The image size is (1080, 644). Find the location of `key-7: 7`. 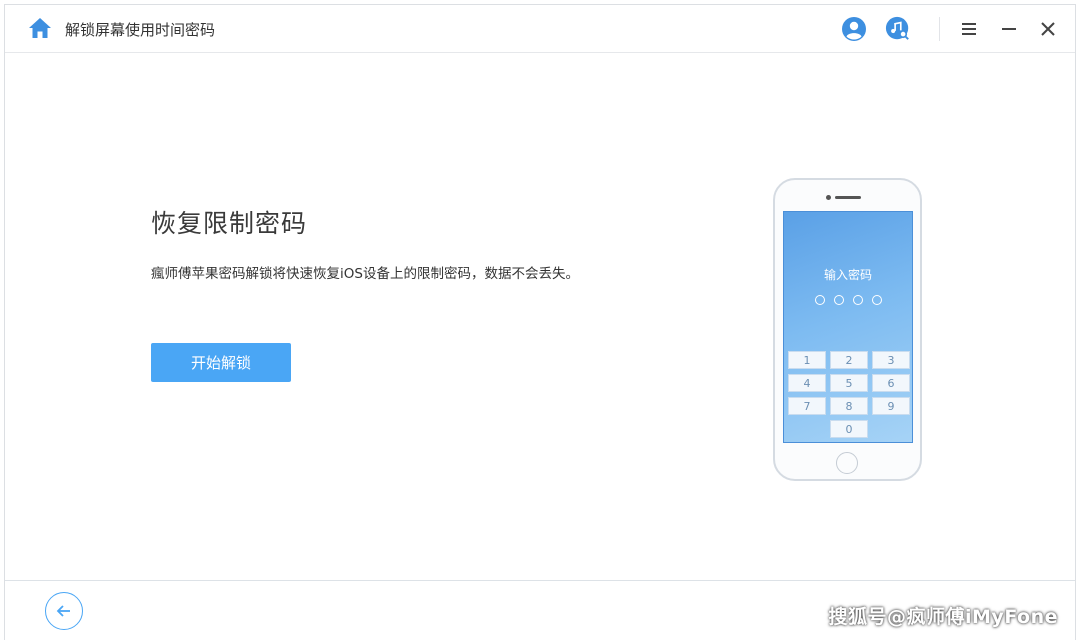

key-7: 7 is located at coordinates (807, 406).